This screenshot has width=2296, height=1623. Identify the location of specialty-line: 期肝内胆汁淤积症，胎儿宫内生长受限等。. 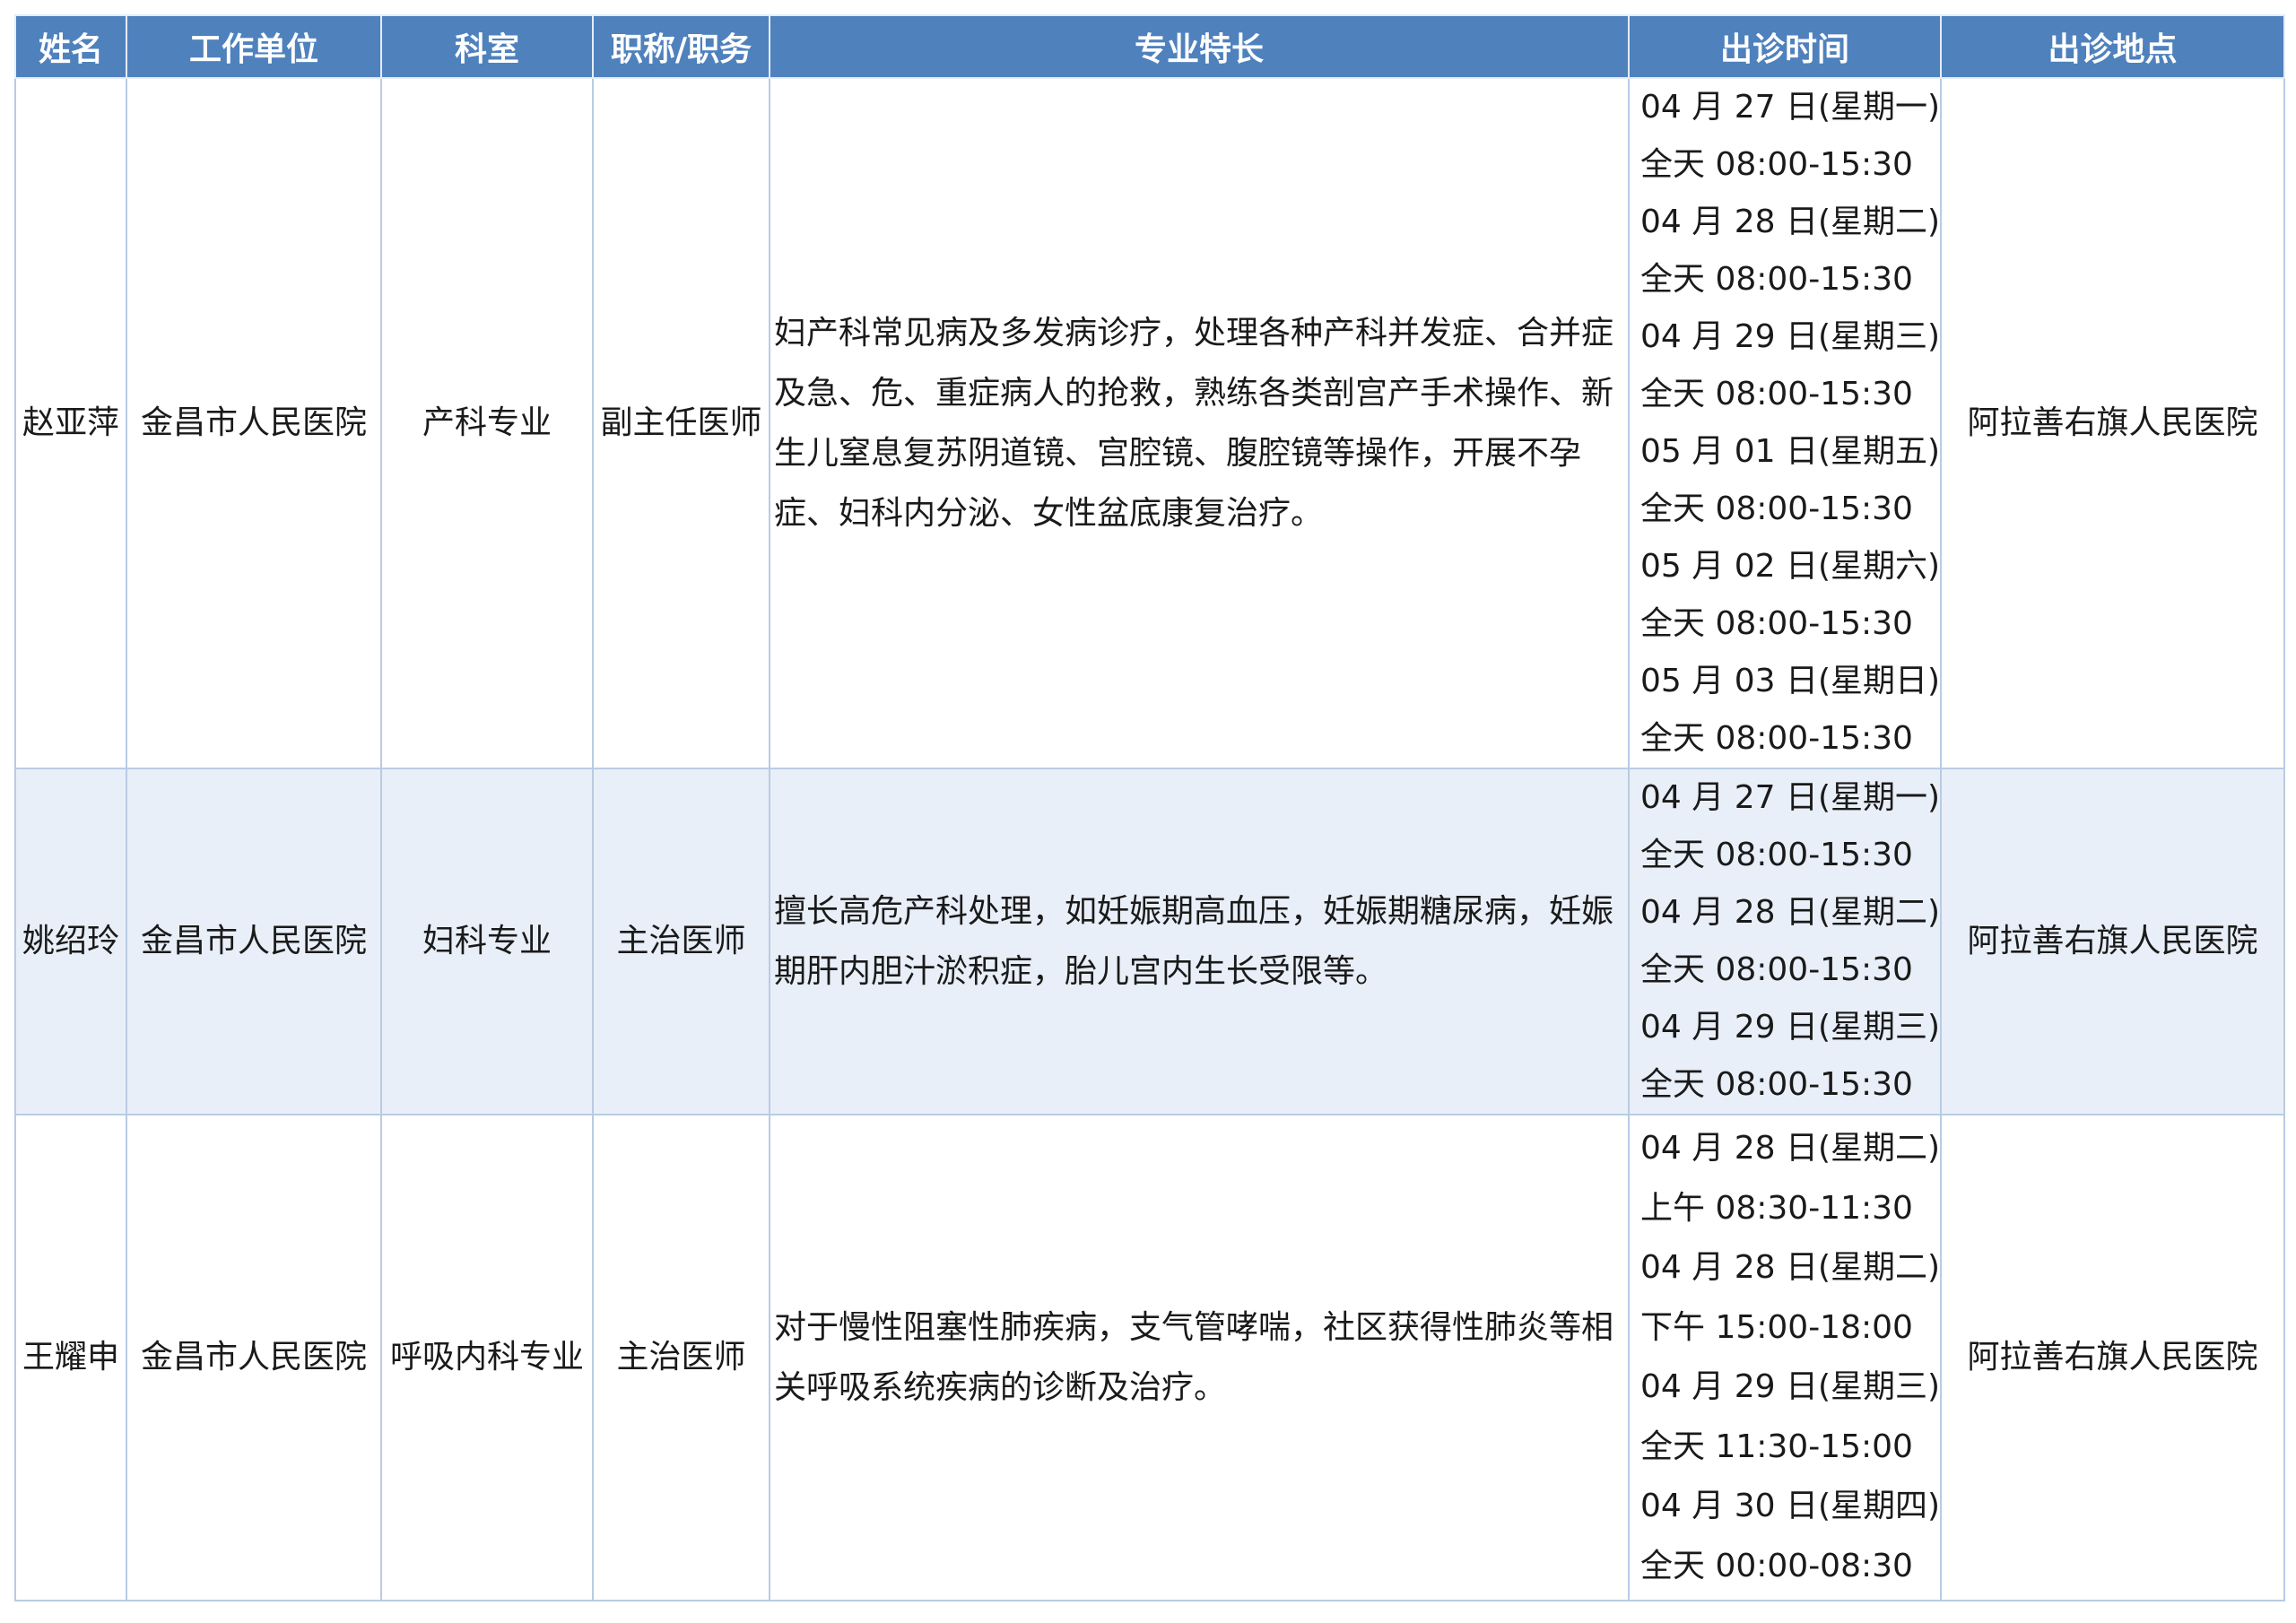
(1081, 971).